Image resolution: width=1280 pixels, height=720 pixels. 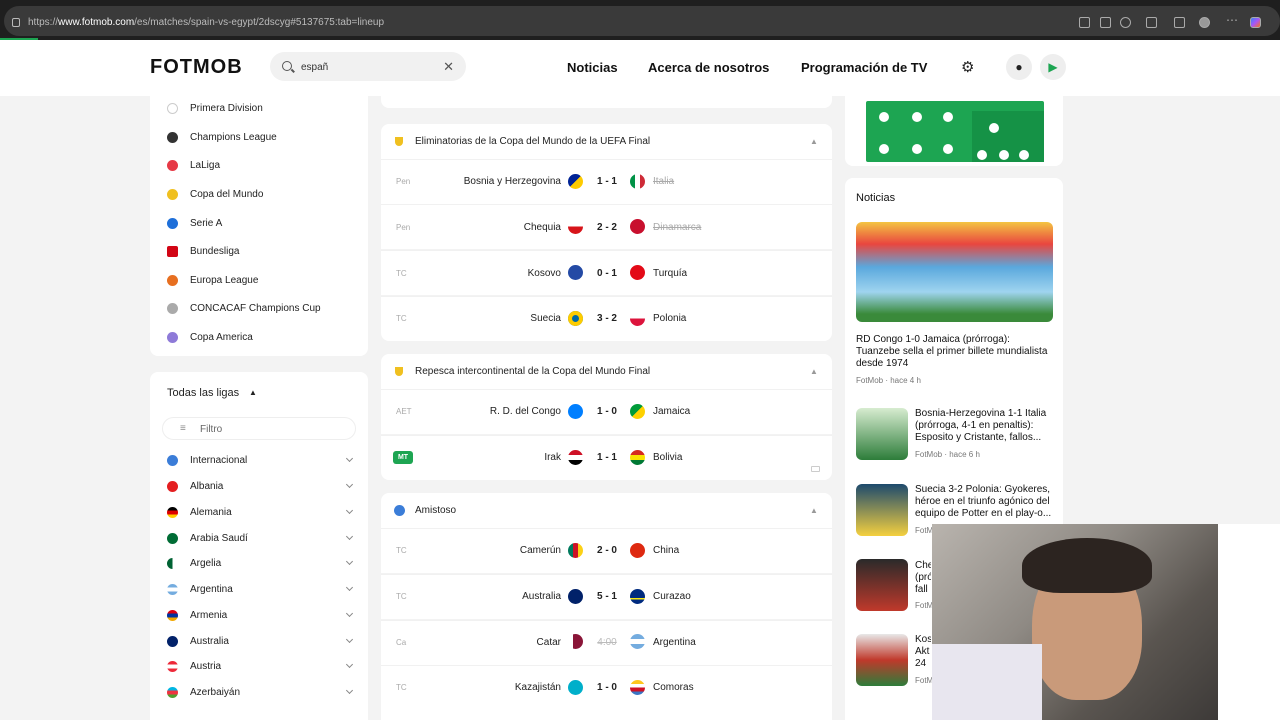 What do you see at coordinates (1232, 20) in the screenshot?
I see `more-icon: ⋯` at bounding box center [1232, 20].